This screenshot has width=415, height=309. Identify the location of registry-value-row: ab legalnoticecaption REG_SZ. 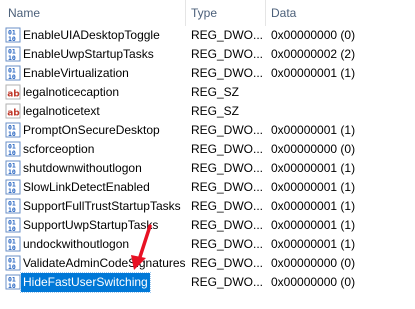
(207, 92).